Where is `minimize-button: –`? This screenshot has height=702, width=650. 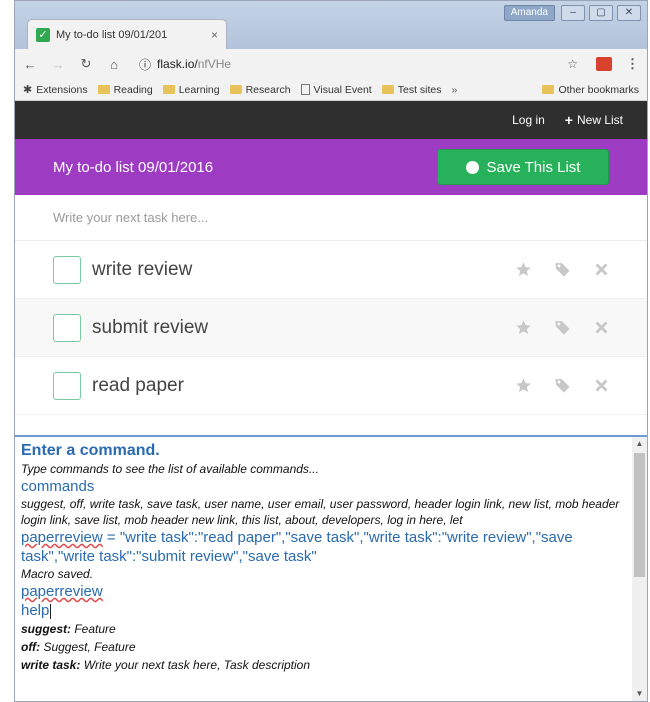
minimize-button: – is located at coordinates (573, 13).